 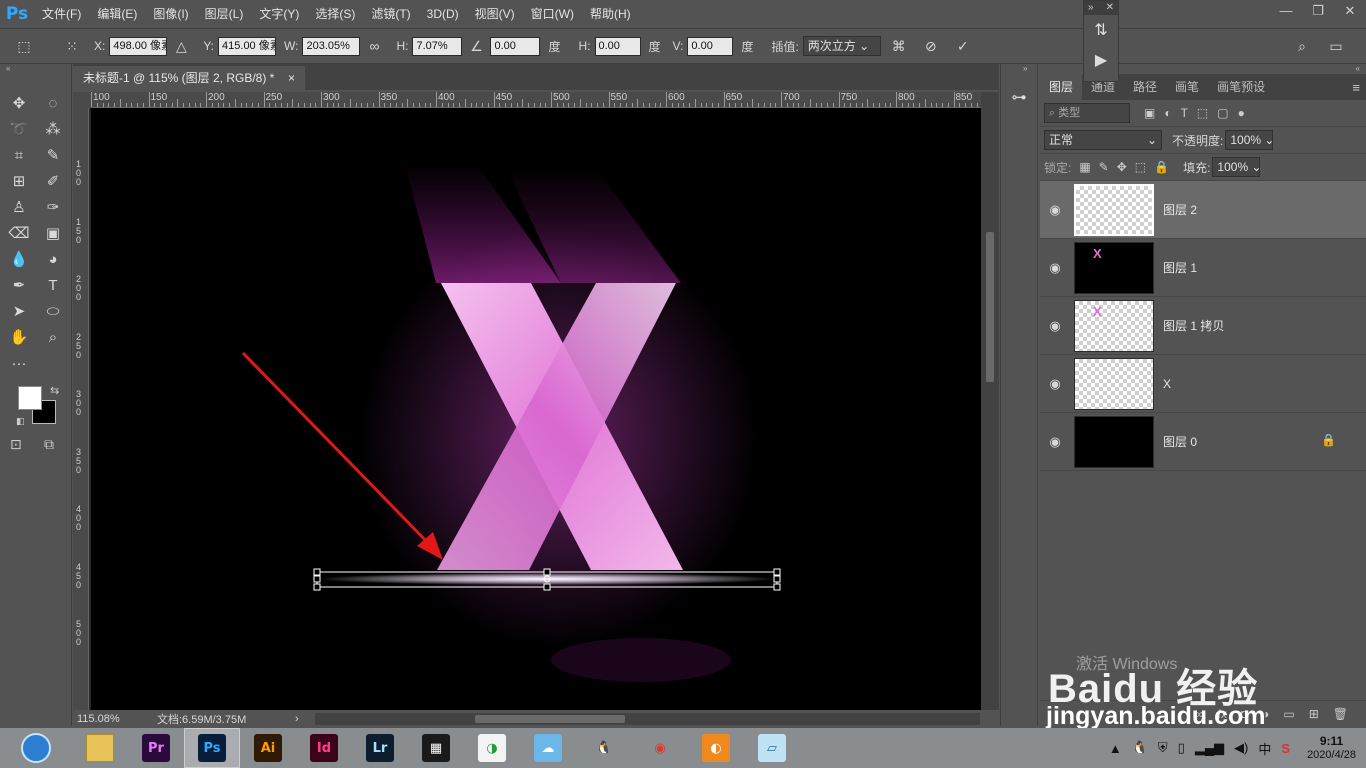 I want to click on vskew-field: 0.00, so click(x=710, y=46).